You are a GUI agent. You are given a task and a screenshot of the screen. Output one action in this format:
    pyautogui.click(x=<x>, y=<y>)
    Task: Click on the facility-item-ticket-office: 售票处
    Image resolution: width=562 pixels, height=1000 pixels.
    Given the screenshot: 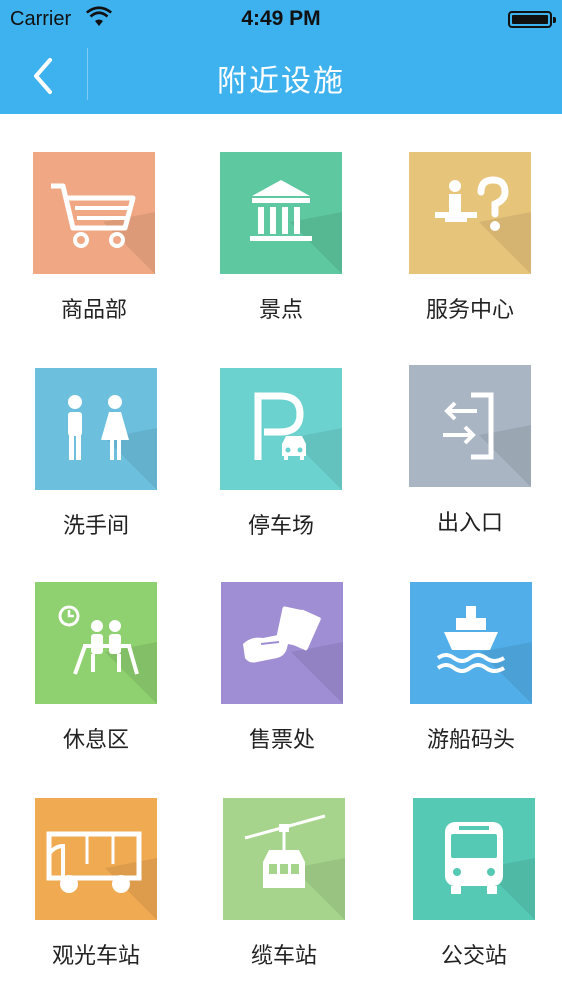 What is the action you would take?
    pyautogui.click(x=282, y=682)
    